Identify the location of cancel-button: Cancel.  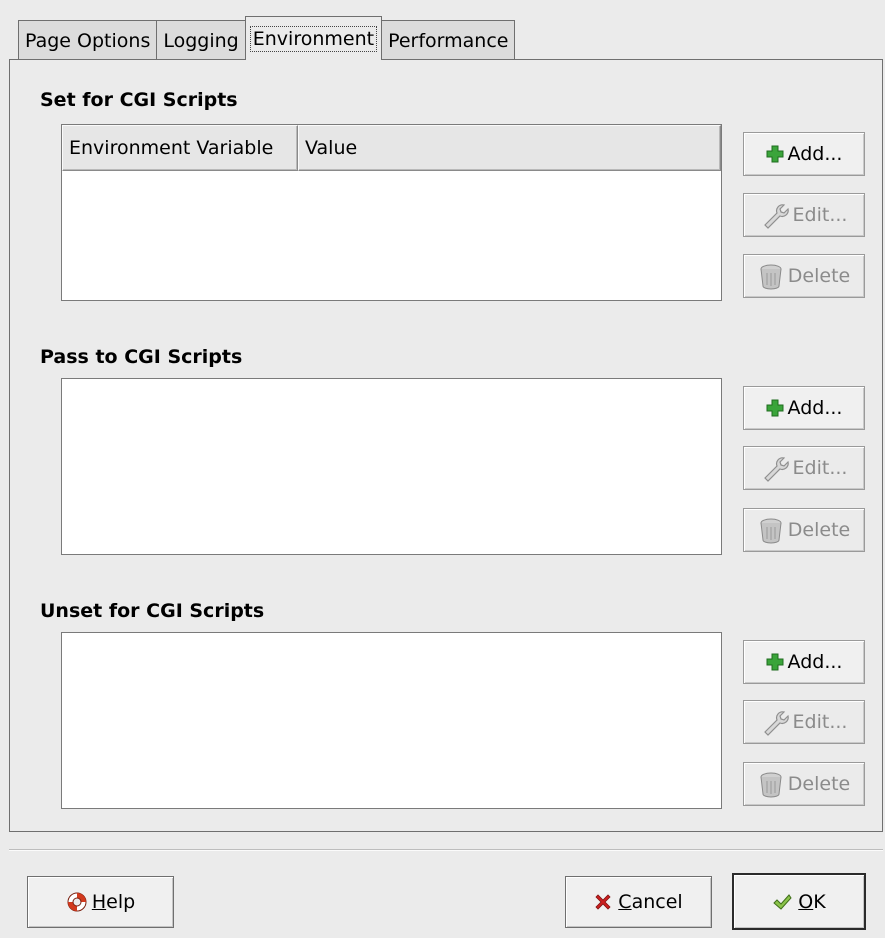
(638, 902).